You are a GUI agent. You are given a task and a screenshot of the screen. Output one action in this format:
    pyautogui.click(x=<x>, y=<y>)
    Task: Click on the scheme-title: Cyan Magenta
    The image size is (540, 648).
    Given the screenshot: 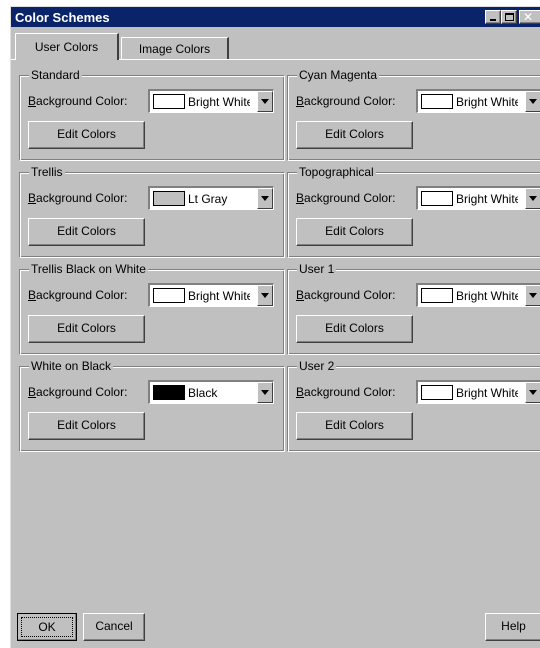 What is the action you would take?
    pyautogui.click(x=338, y=75)
    